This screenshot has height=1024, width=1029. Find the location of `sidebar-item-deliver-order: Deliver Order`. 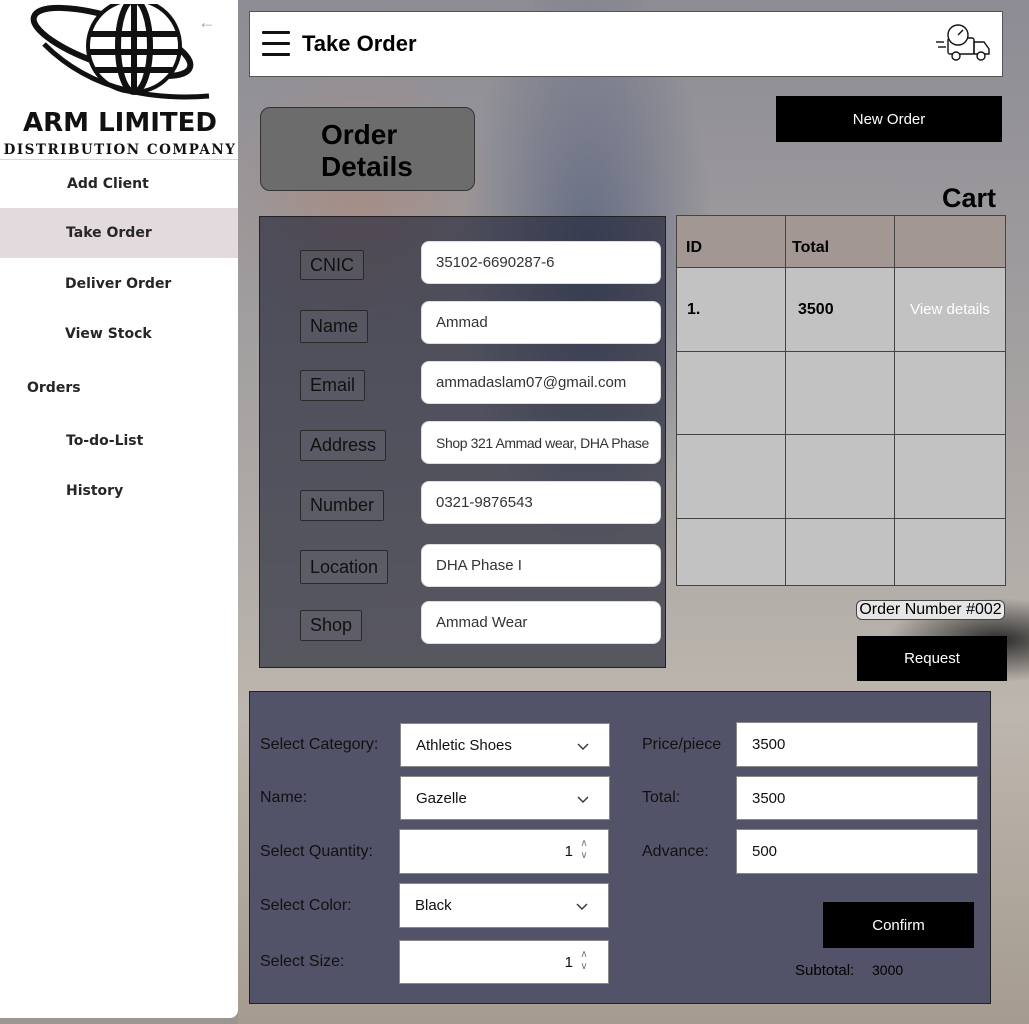

sidebar-item-deliver-order: Deliver Order is located at coordinates (119, 284).